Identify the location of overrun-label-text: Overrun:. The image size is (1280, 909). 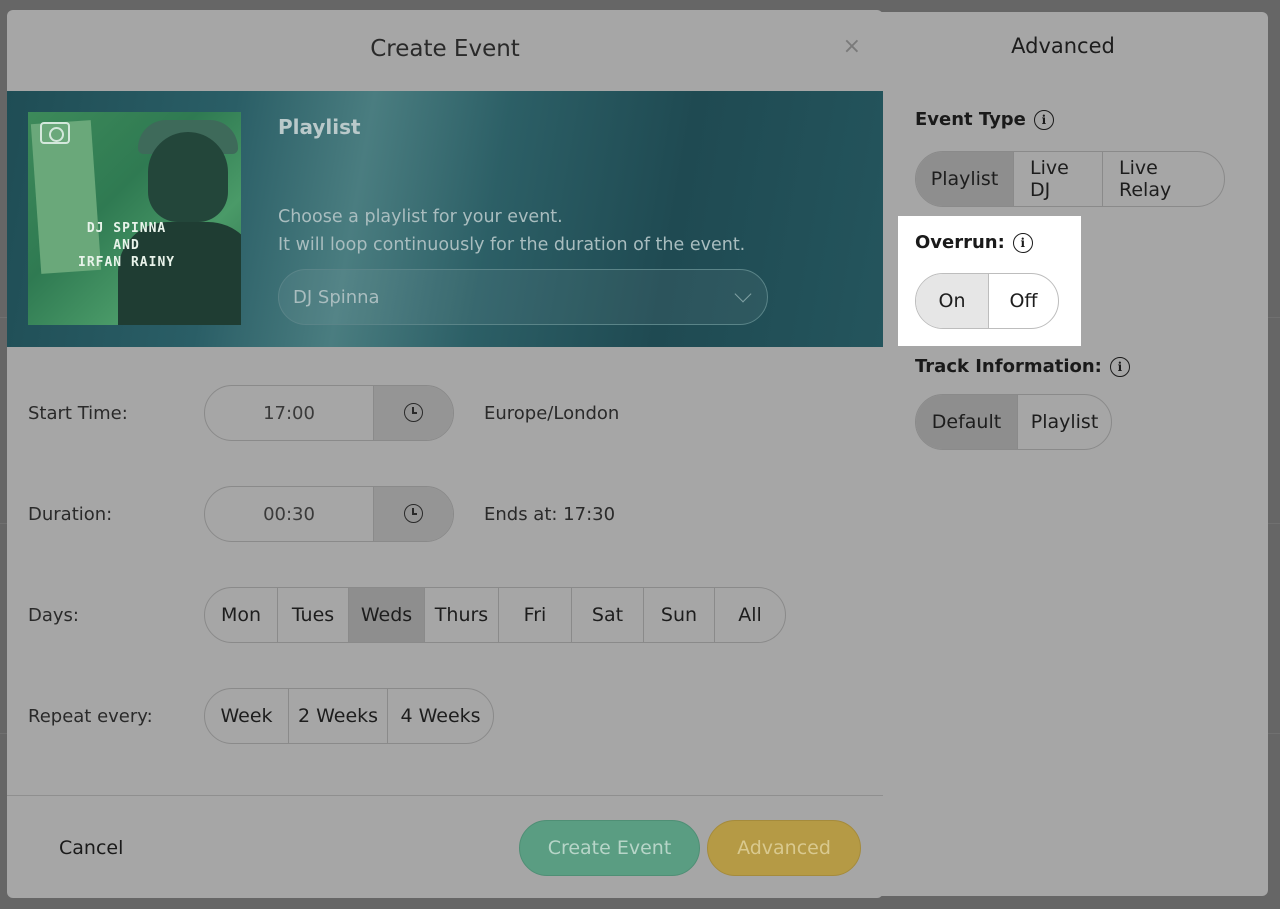
(960, 242).